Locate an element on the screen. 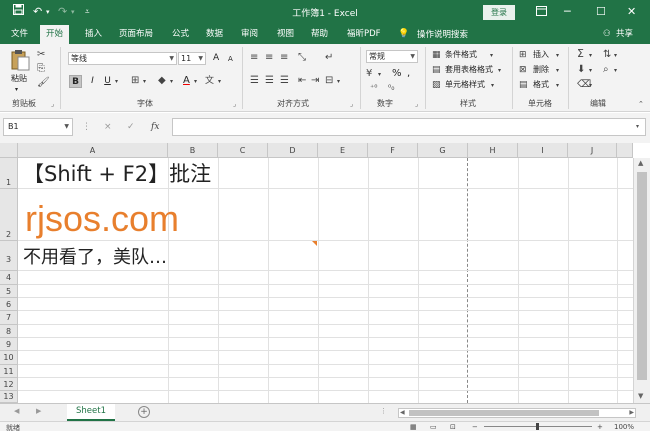  row-header: 13 is located at coordinates (9, 397).